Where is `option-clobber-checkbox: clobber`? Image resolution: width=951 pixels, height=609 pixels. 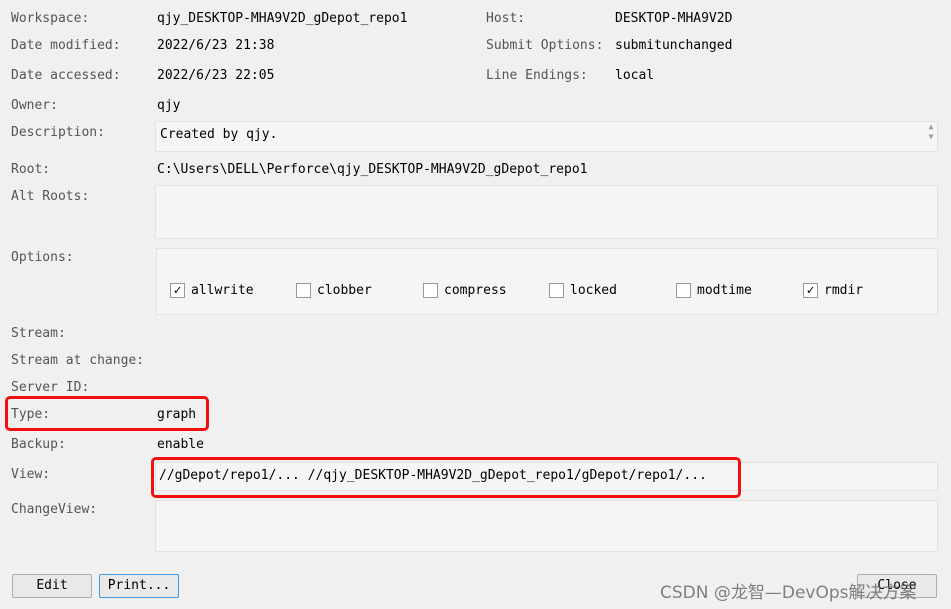 option-clobber-checkbox: clobber is located at coordinates (334, 290).